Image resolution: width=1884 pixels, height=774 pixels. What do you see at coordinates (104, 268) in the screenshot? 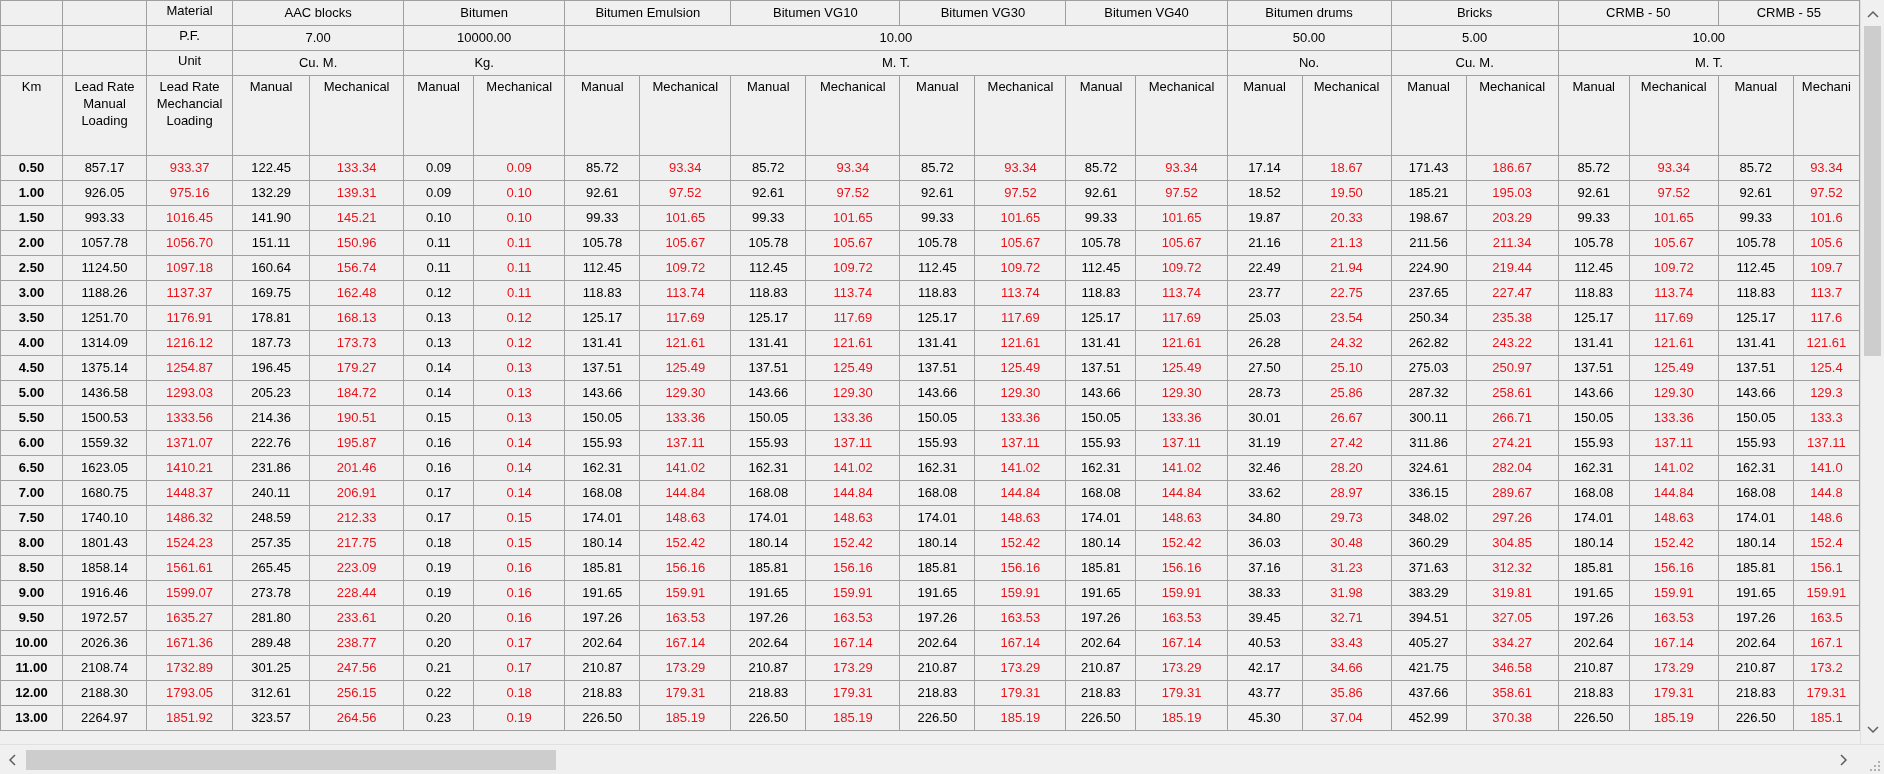
I see `table-cell: 1124.50` at bounding box center [104, 268].